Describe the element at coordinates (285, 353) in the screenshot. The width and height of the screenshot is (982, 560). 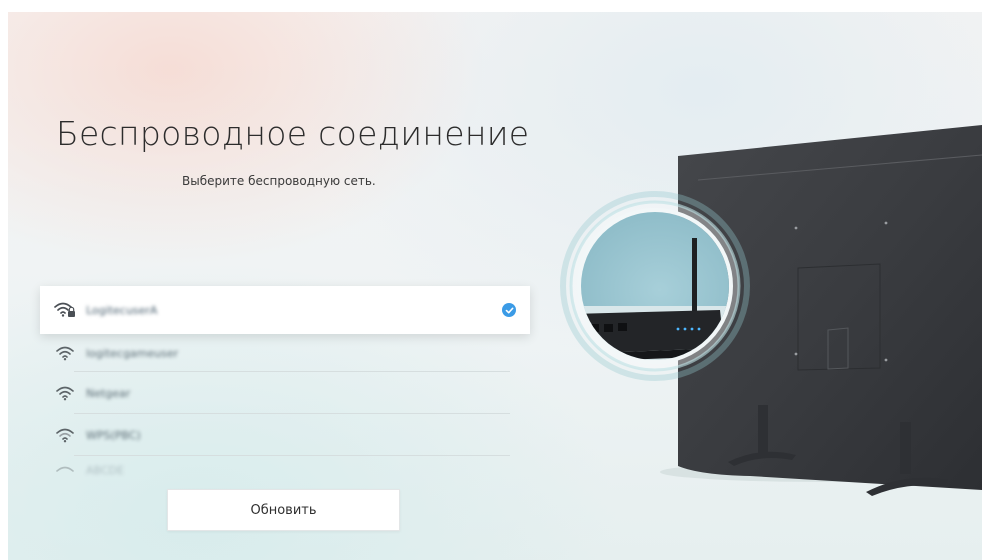
I see `network-item: logitecgameuser` at that location.